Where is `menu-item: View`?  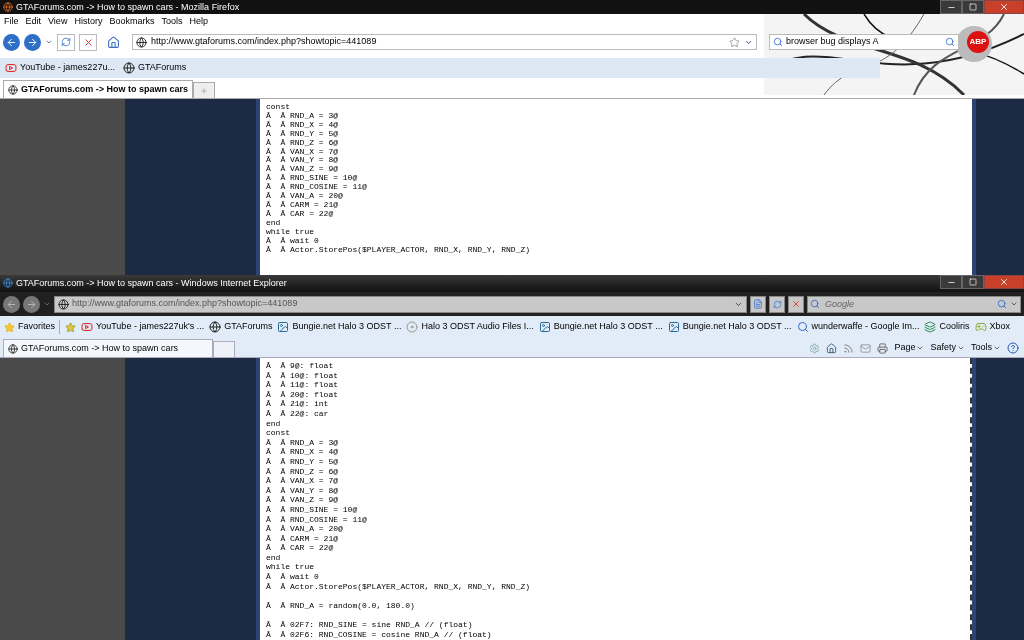
menu-item: View is located at coordinates (58, 22).